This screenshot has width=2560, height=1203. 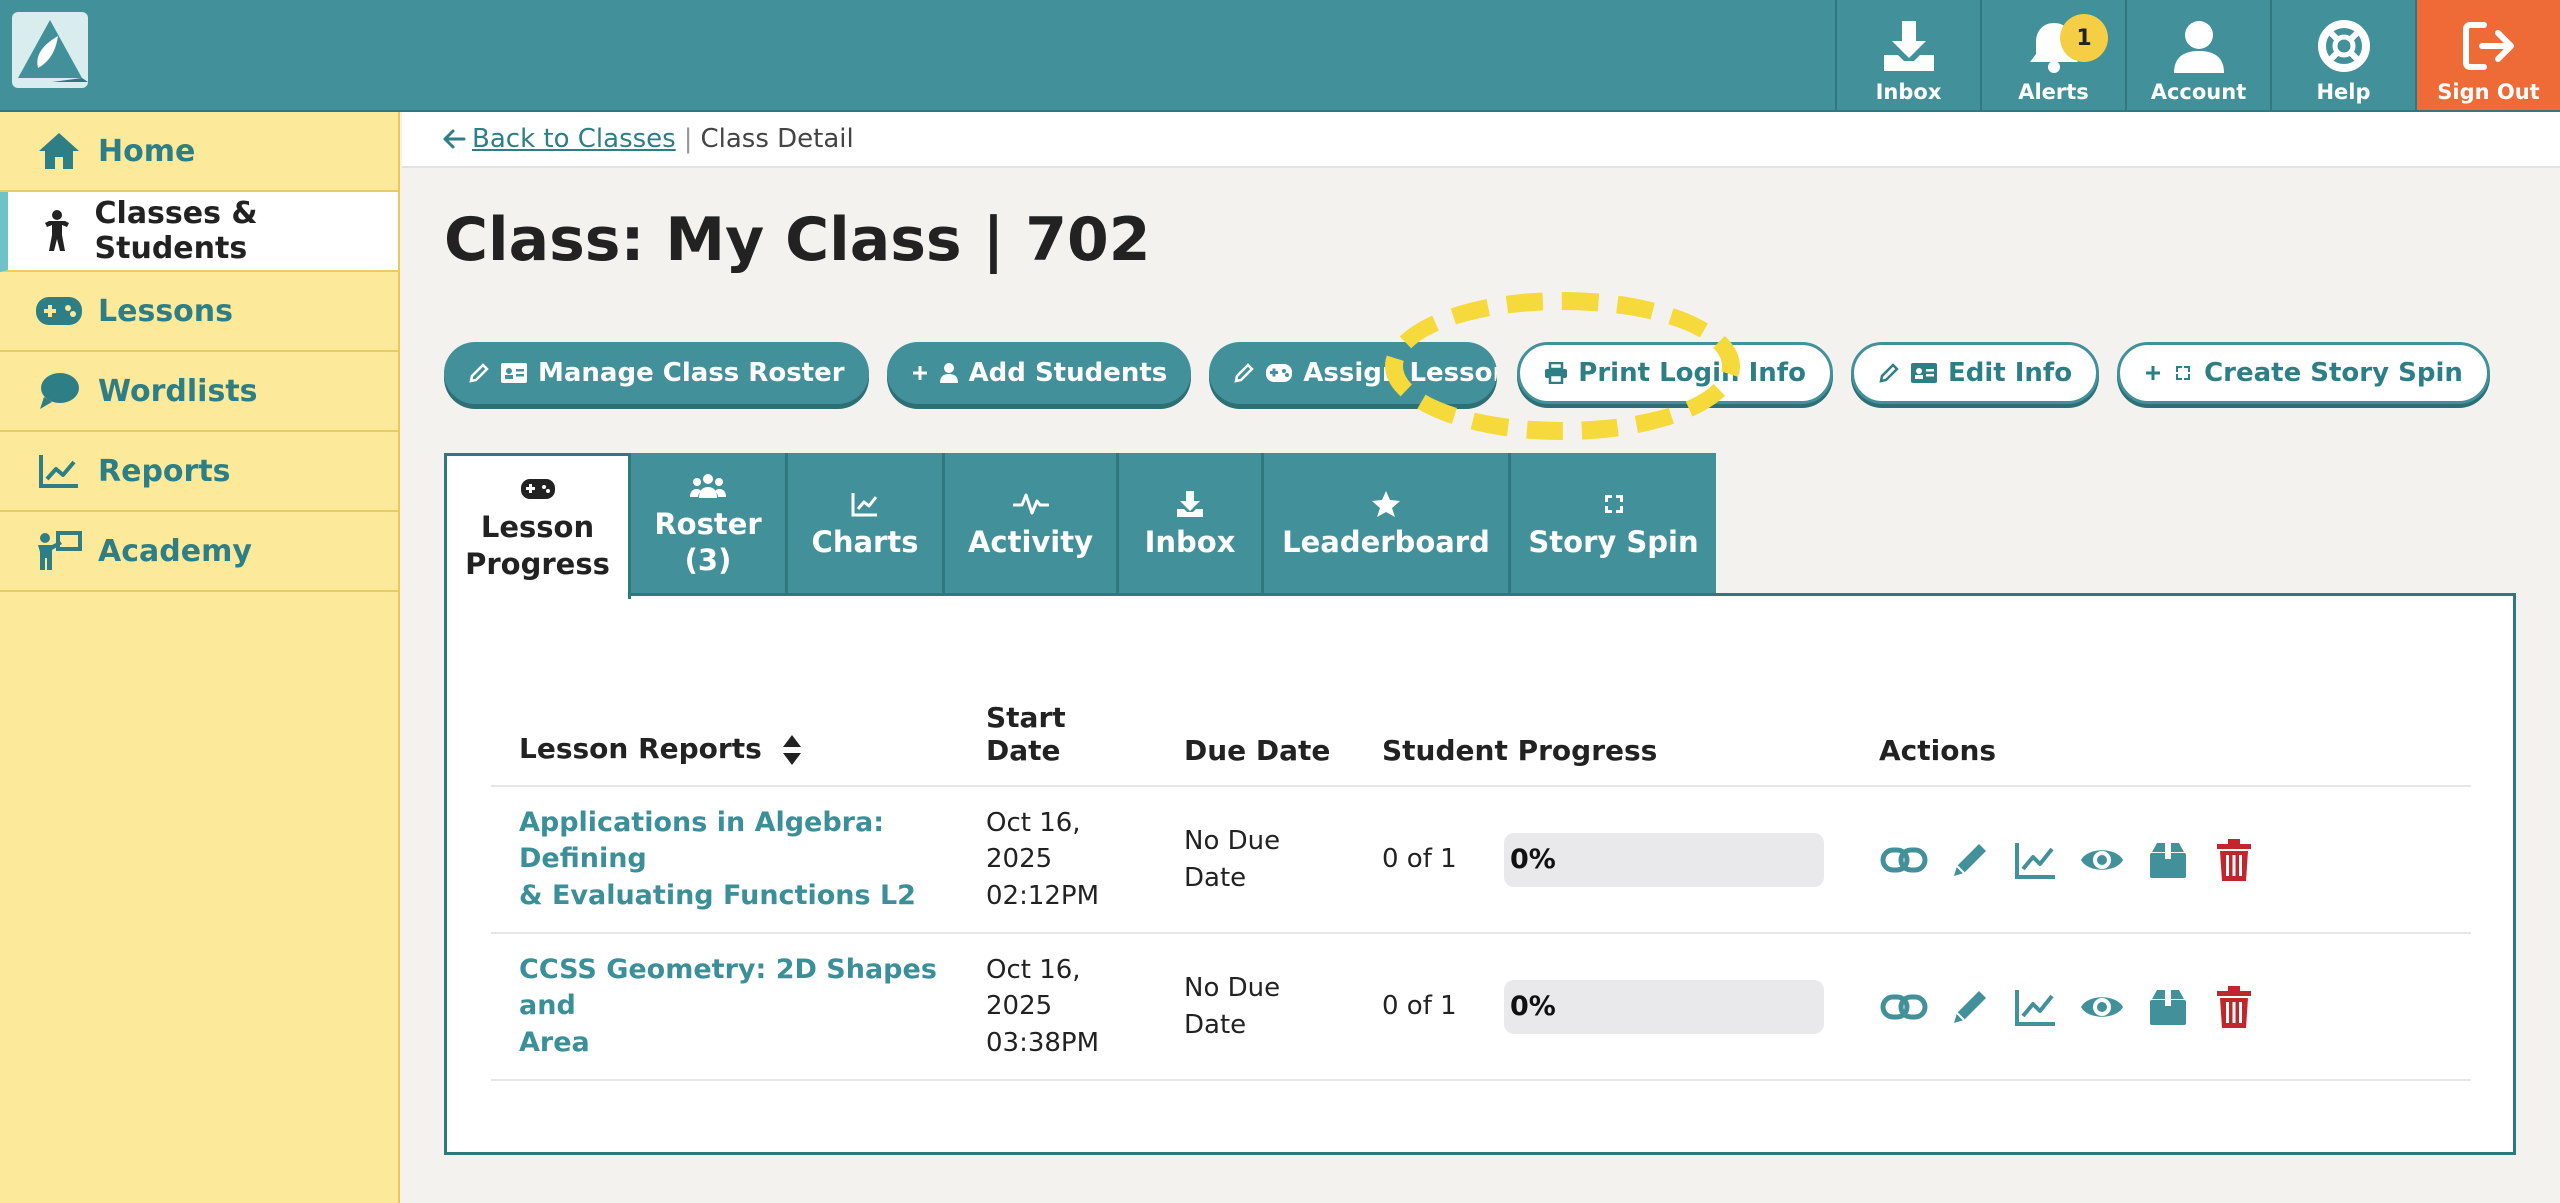 What do you see at coordinates (1039, 373) in the screenshot?
I see `add-students-button: Add Students` at bounding box center [1039, 373].